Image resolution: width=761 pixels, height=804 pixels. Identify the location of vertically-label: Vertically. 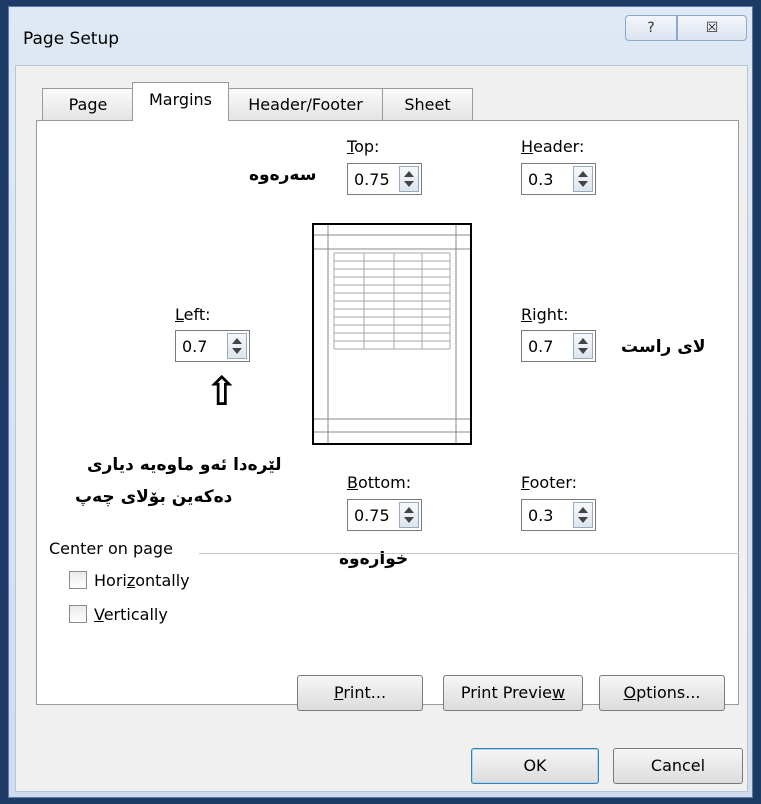
(131, 614).